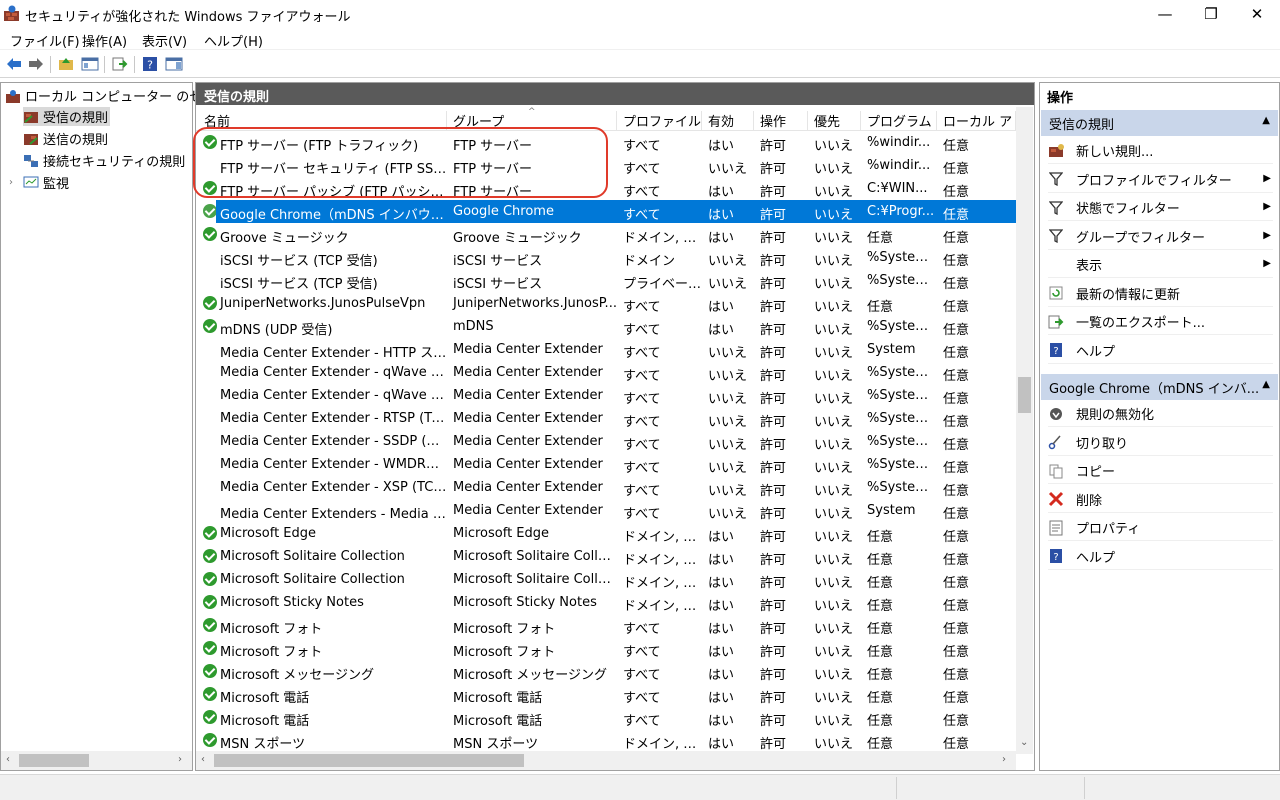 Image resolution: width=1280 pixels, height=800 pixels. Describe the element at coordinates (1160, 443) in the screenshot. I see `action-item: 切り取り` at that location.